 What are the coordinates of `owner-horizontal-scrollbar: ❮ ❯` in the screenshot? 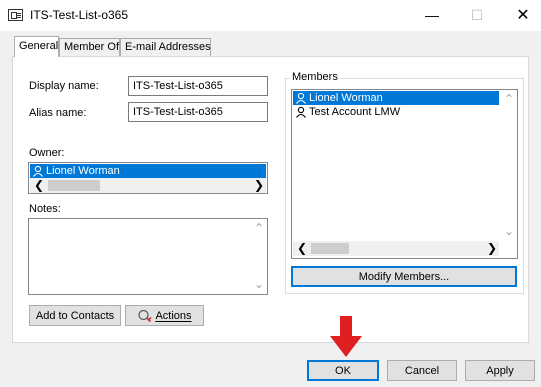 It's located at (148, 185).